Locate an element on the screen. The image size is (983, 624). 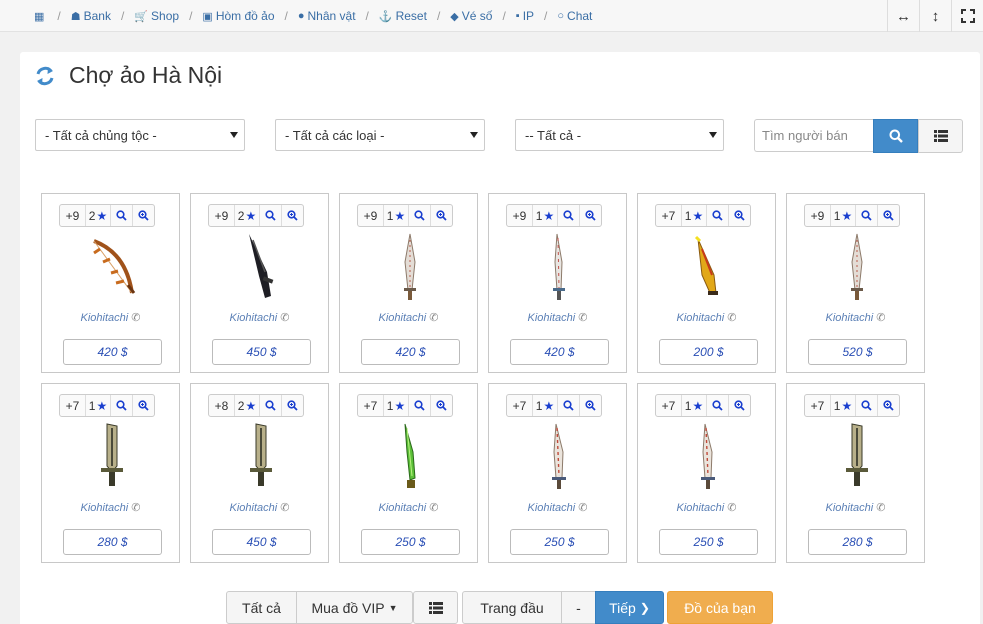
race-filter-select: - Tất cả chủng tộc - is located at coordinates (140, 135).